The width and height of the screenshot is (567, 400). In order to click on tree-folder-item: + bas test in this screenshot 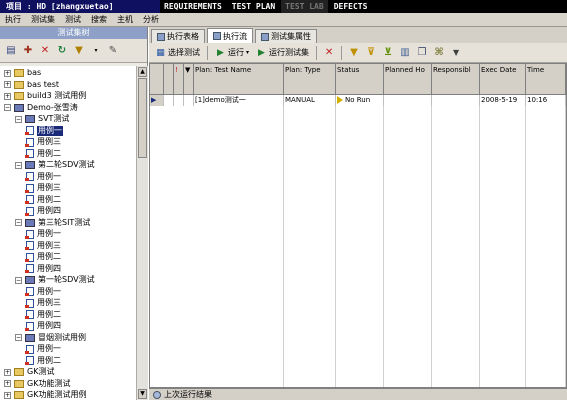, I will do `click(31, 85)`.